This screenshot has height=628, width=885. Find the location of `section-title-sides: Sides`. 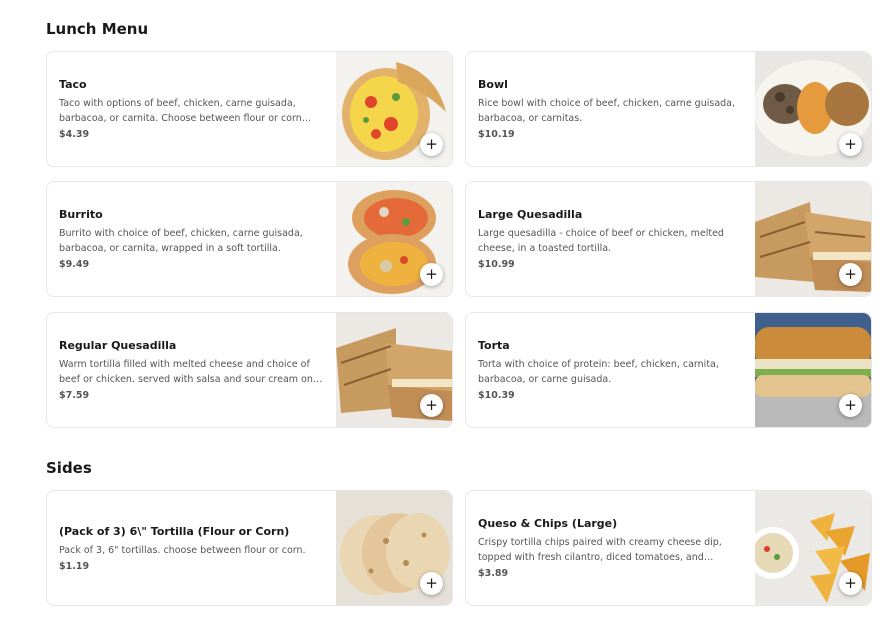

section-title-sides: Sides is located at coordinates (69, 468).